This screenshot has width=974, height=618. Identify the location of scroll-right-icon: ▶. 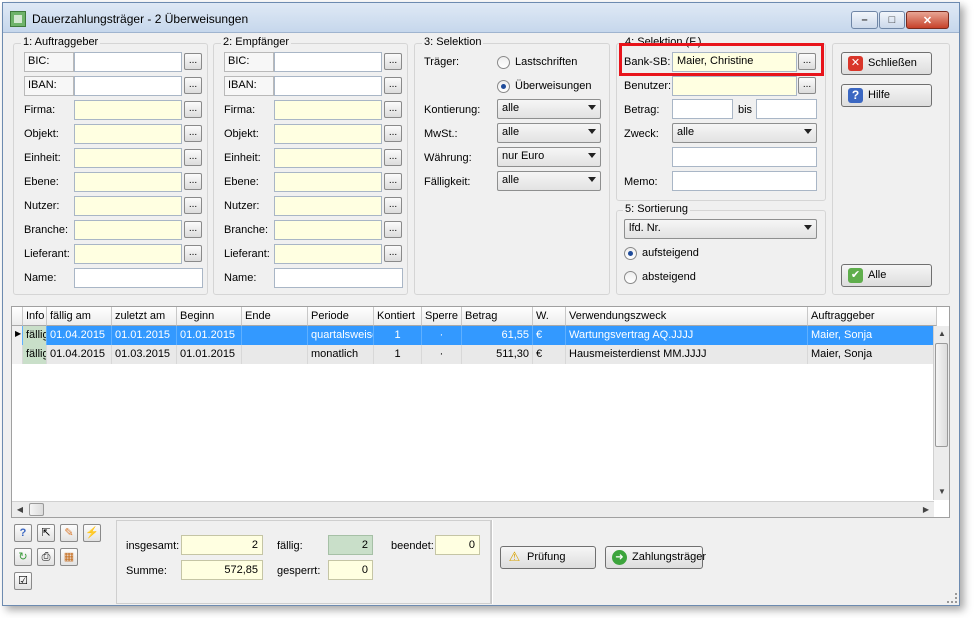
(926, 510).